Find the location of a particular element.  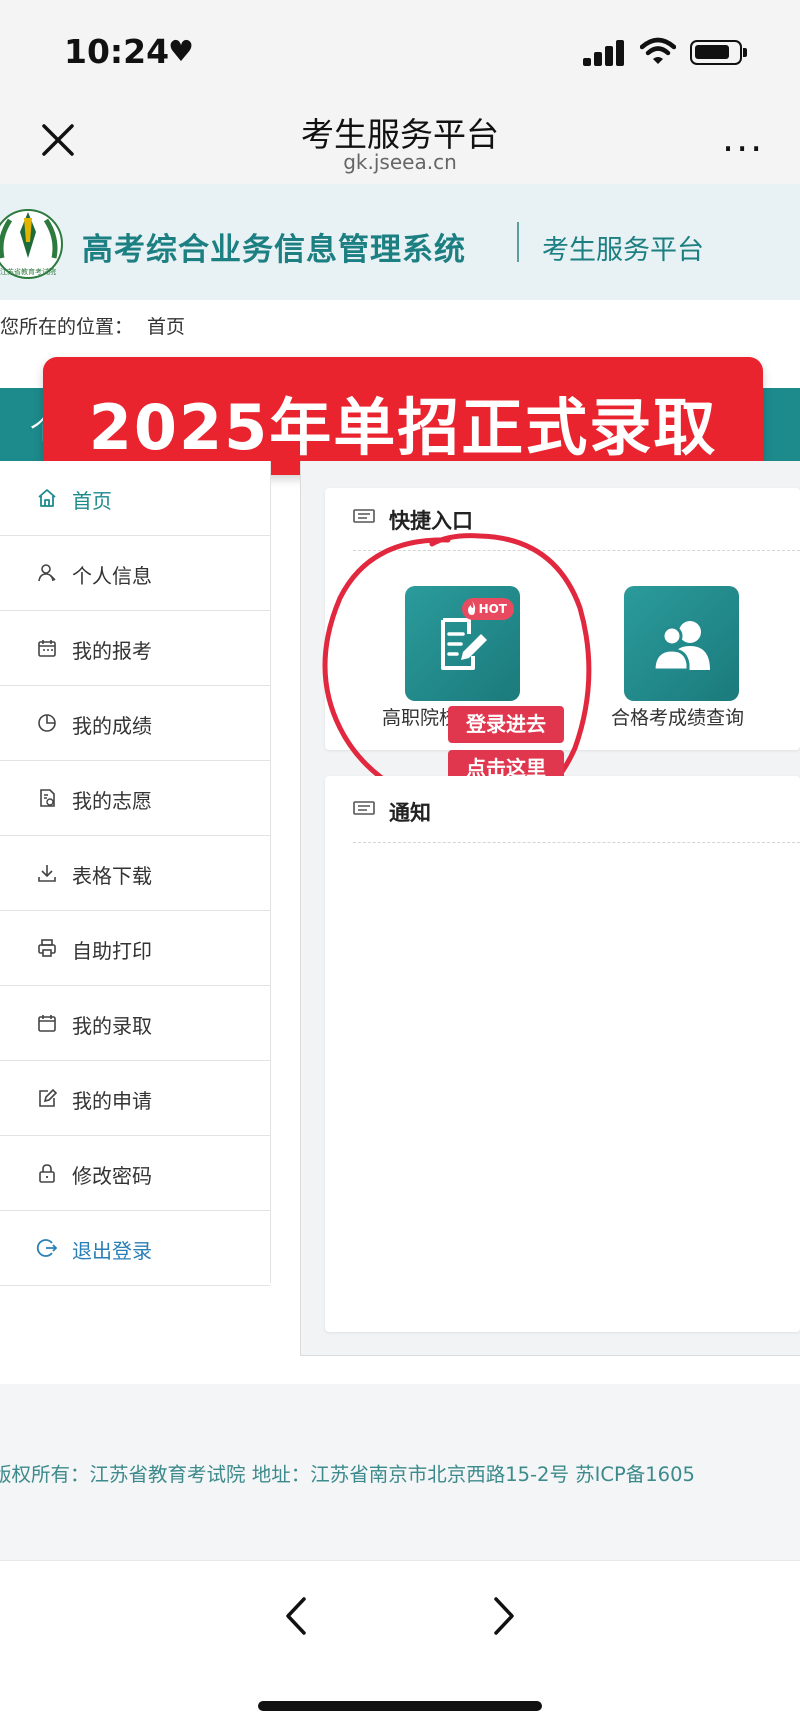

sidebar-item-profile: 个人信息 is located at coordinates (135, 573).